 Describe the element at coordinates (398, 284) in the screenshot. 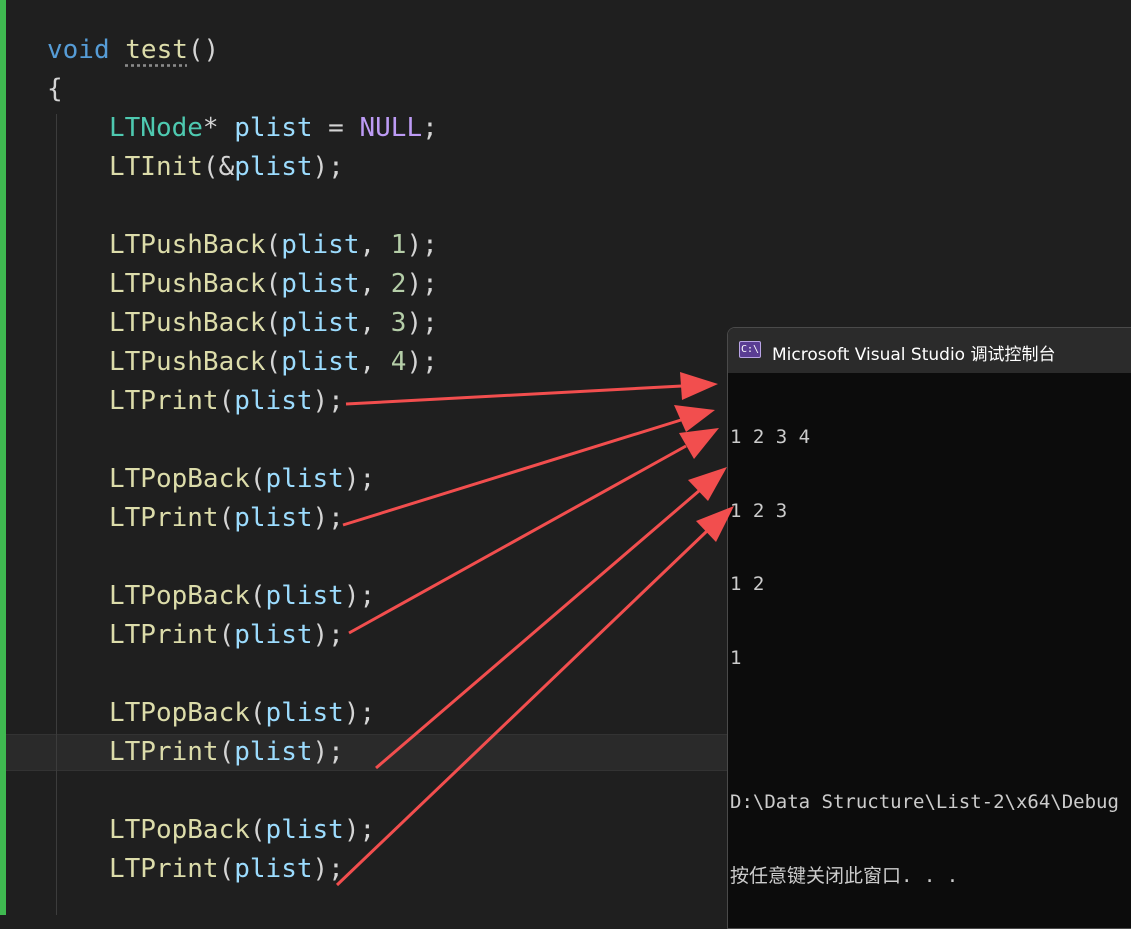

I see `number-literal: 2` at that location.